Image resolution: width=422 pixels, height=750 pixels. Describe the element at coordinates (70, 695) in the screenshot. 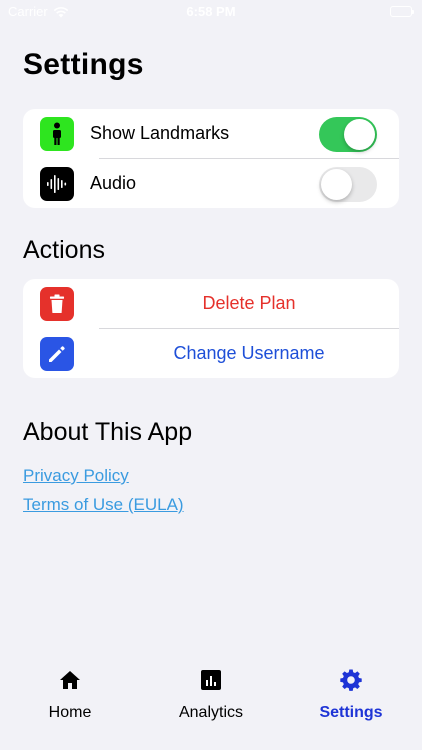

I see `tab-home: Home` at that location.